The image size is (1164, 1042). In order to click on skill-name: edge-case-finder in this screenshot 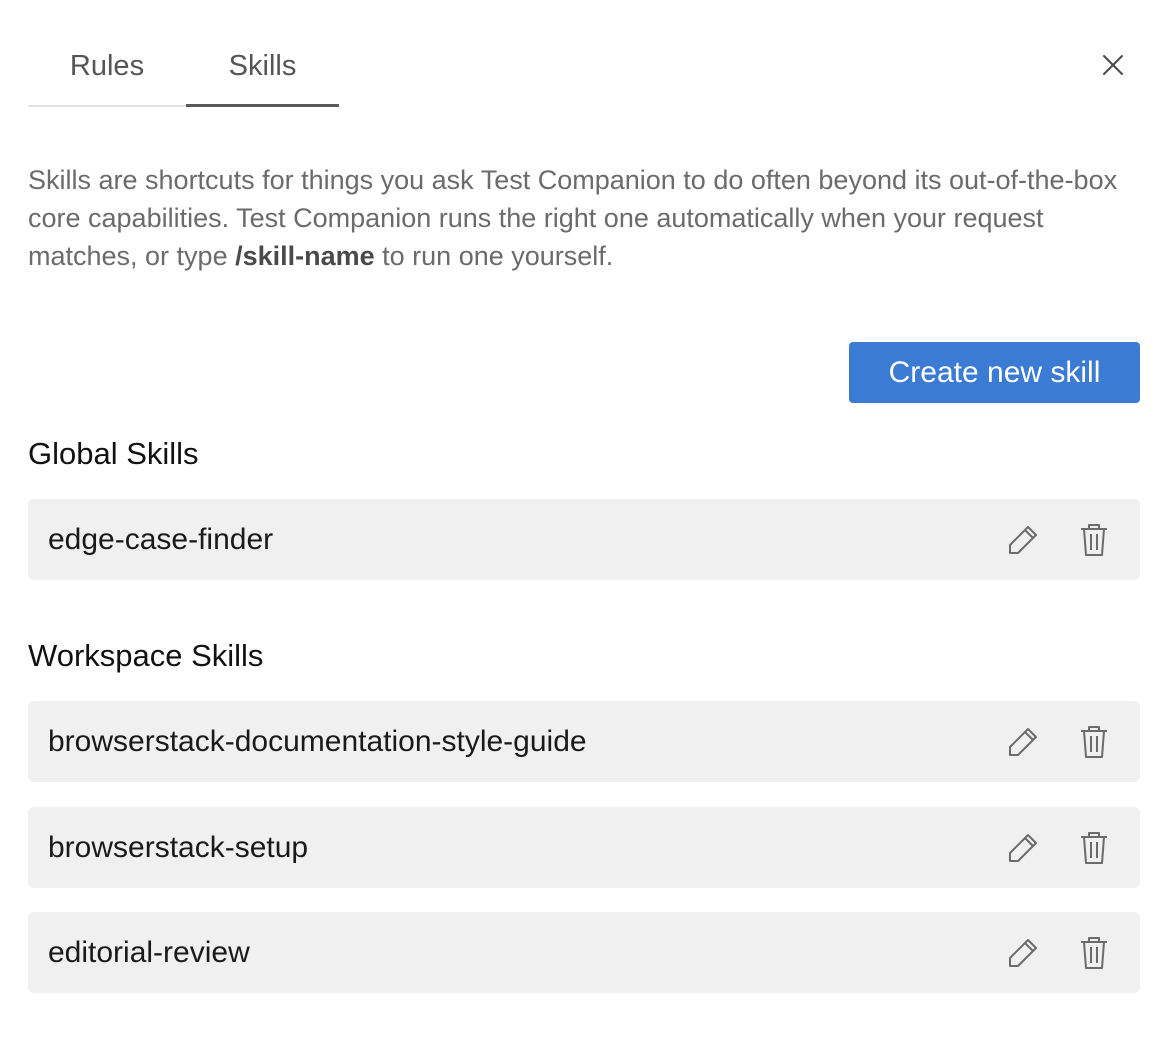, I will do `click(161, 539)`.